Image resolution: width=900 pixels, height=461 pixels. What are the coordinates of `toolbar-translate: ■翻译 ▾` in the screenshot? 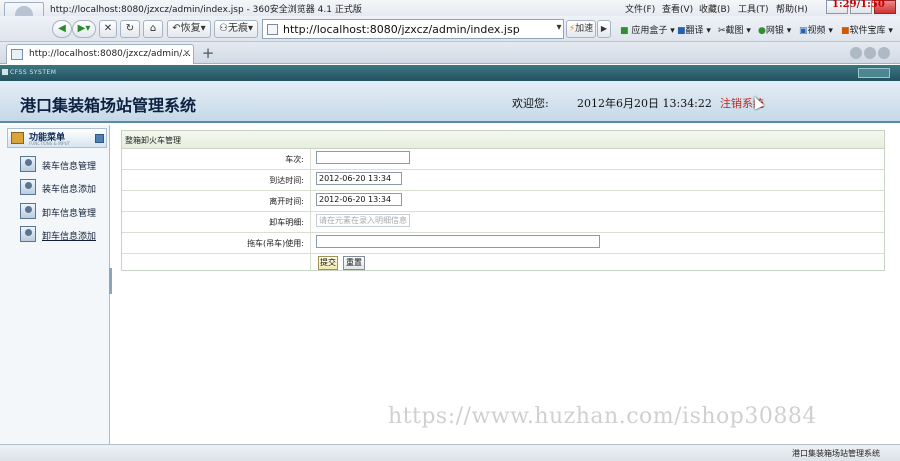 It's located at (694, 29).